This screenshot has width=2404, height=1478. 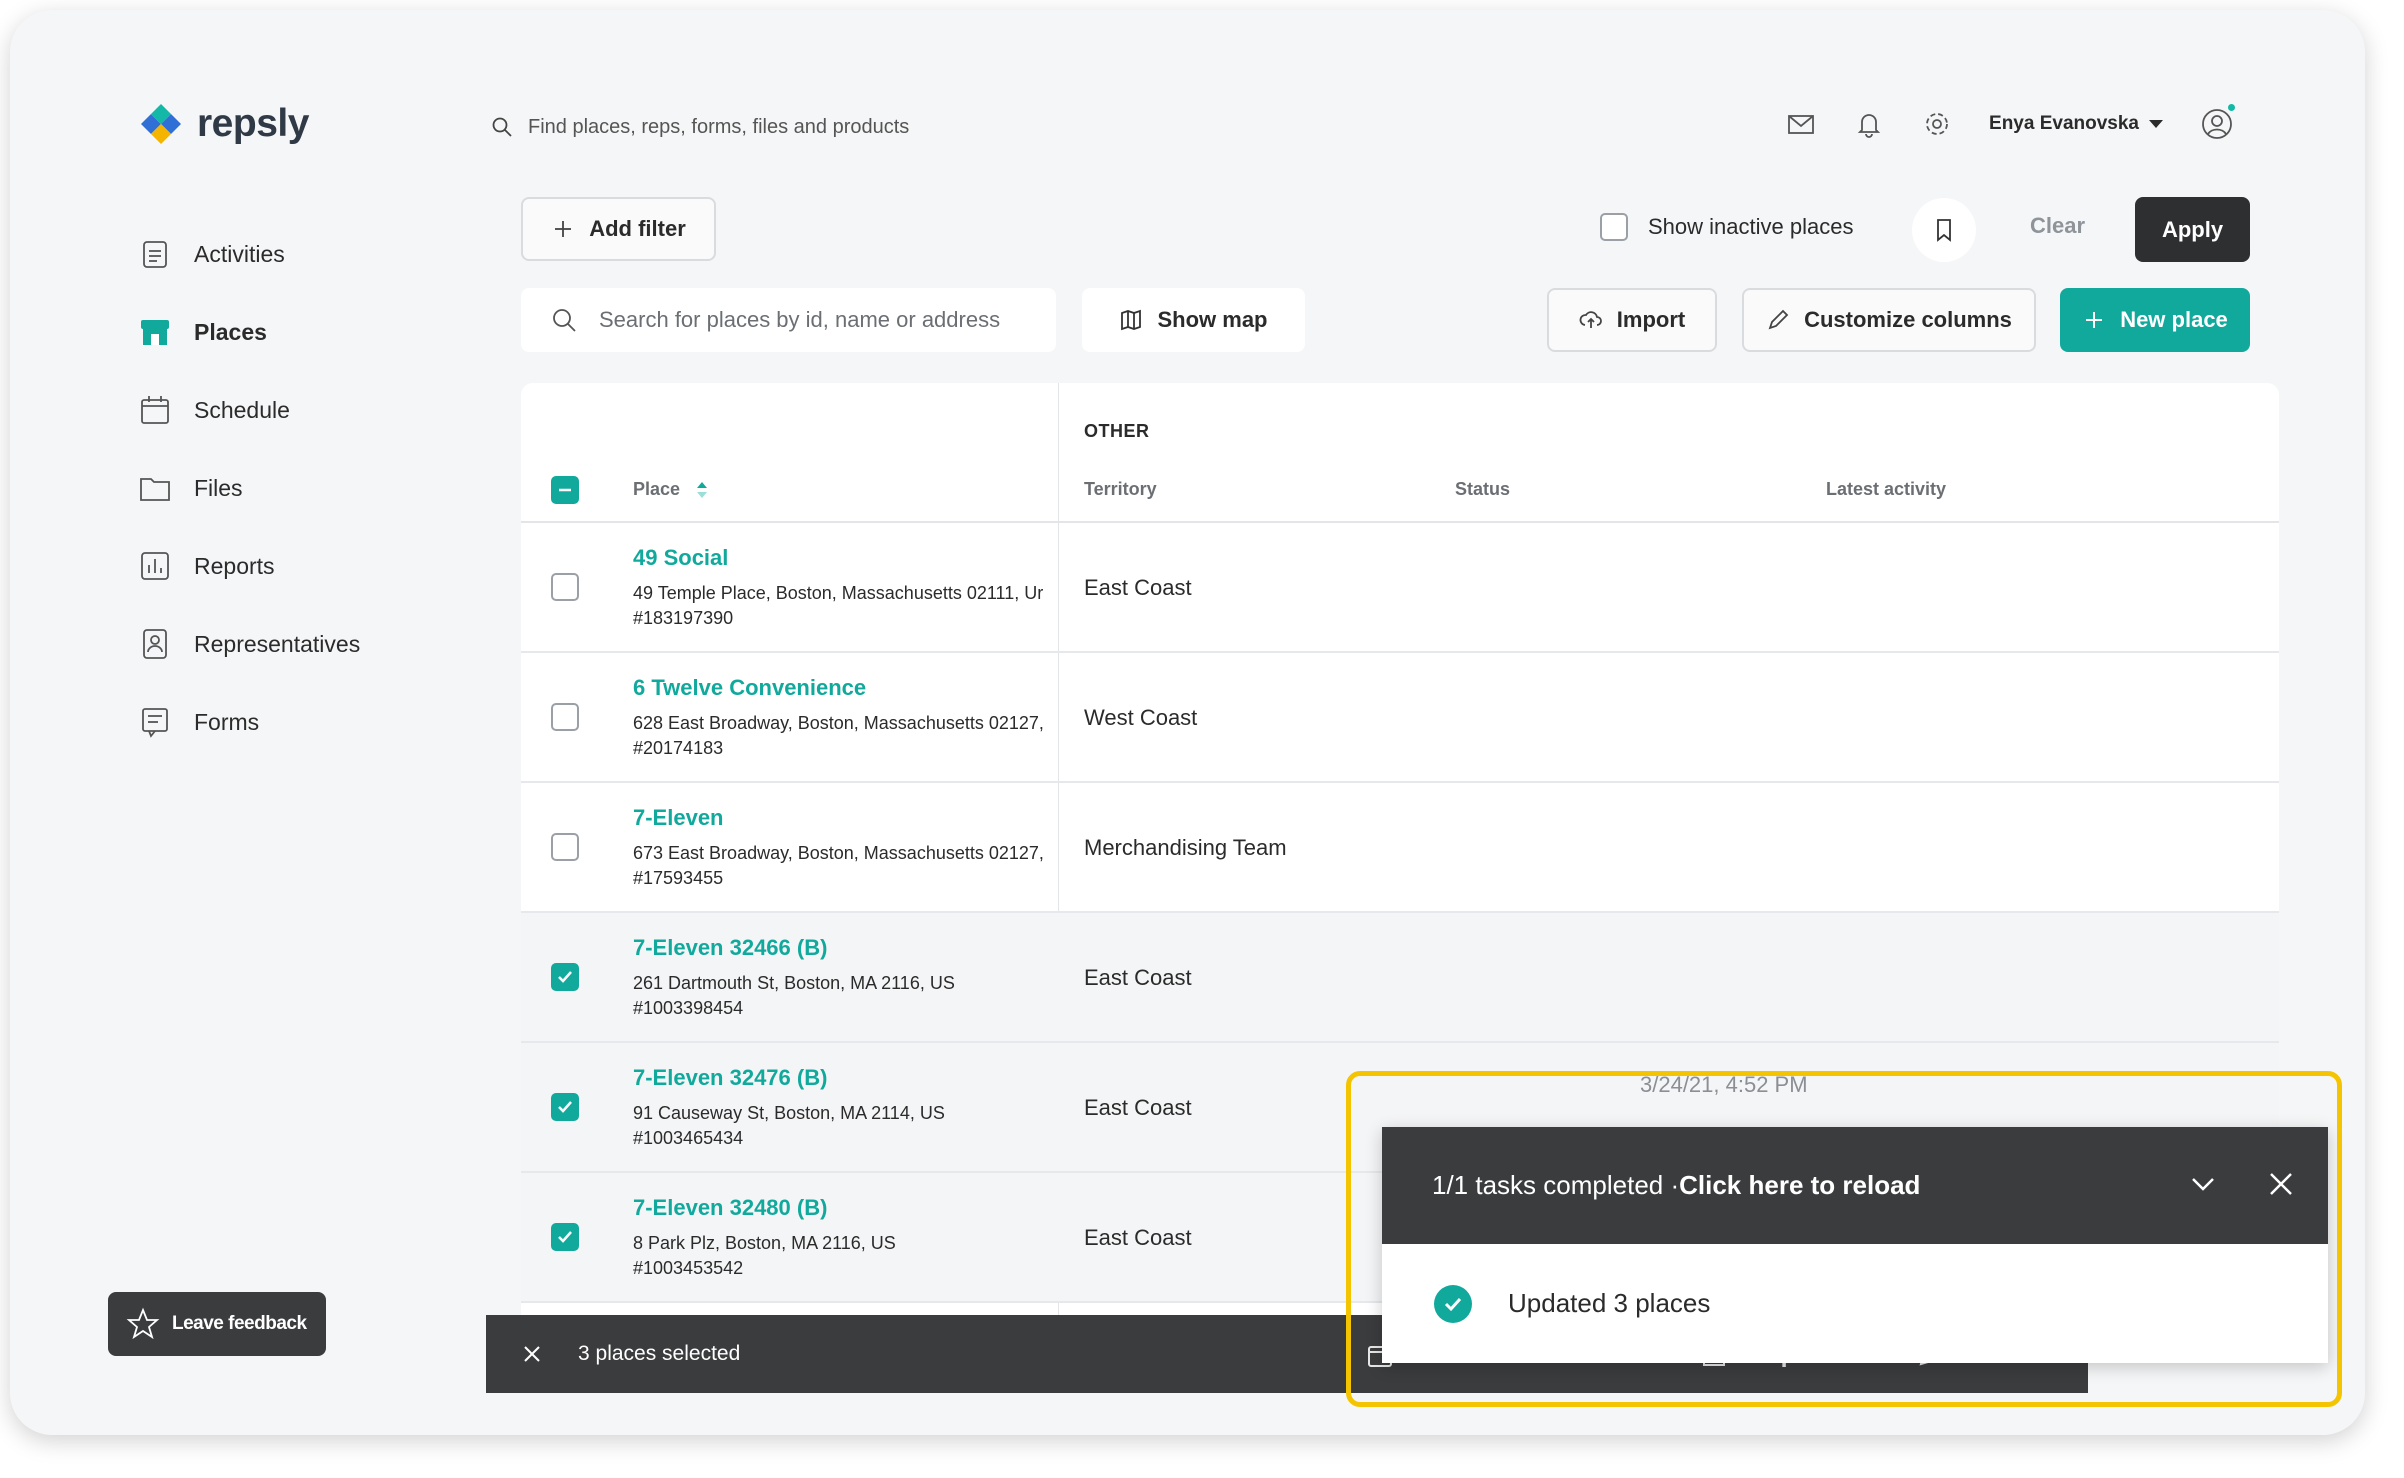 I want to click on person-badge-icon, so click(x=155, y=644).